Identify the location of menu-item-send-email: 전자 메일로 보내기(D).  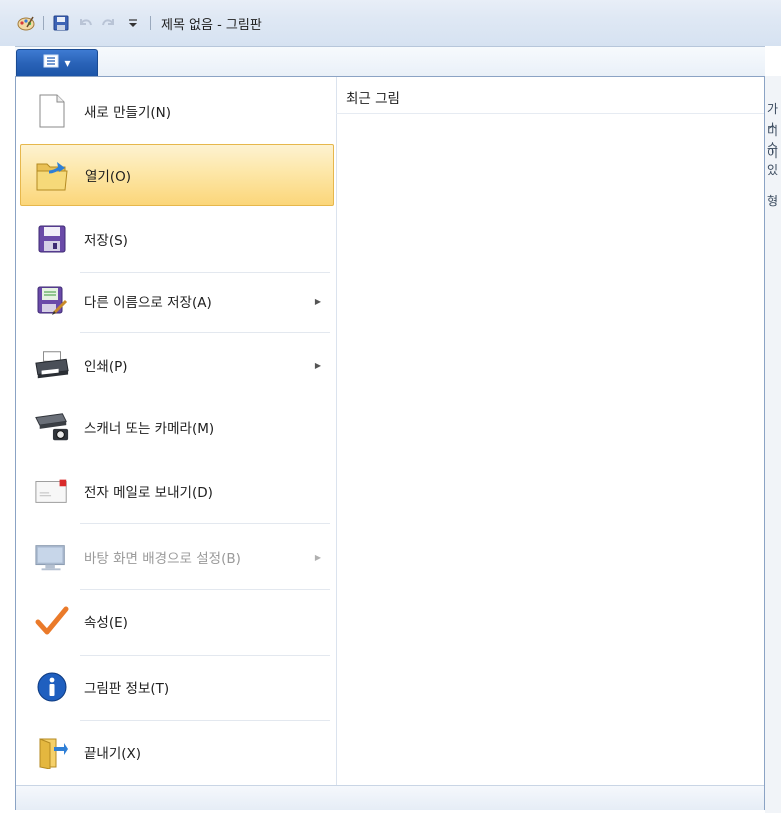
(177, 491).